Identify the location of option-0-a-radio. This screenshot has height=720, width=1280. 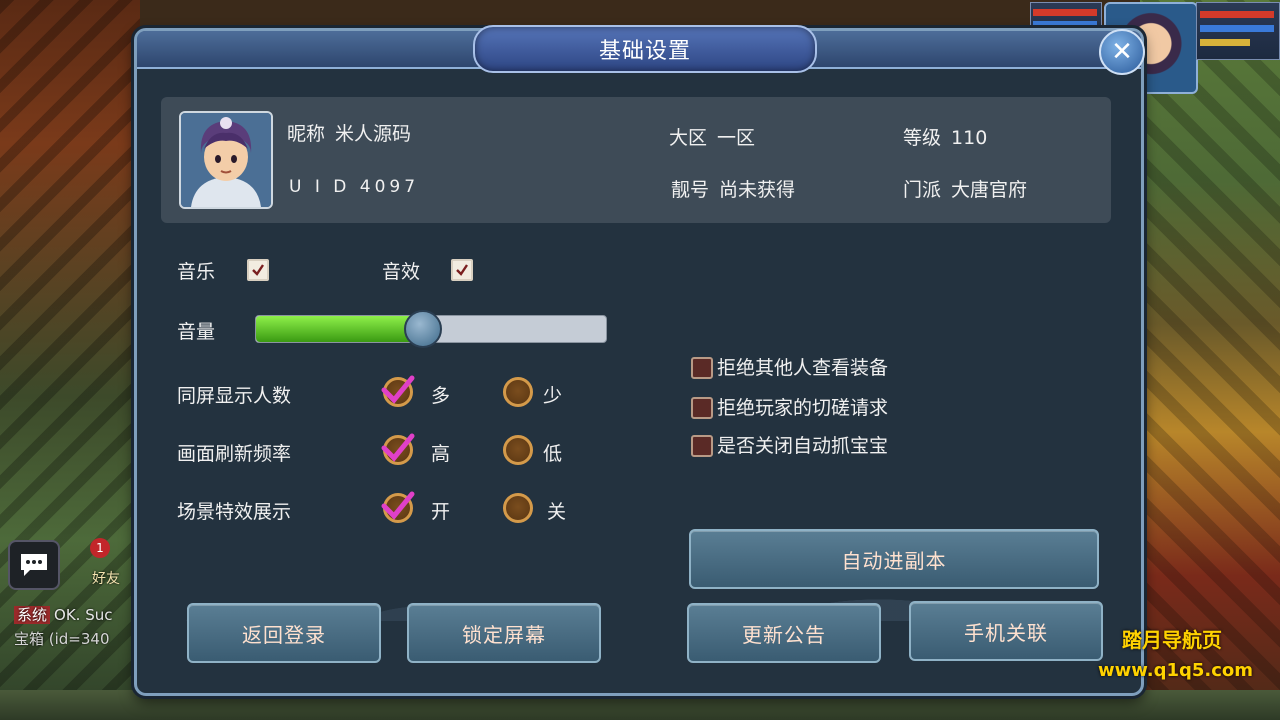
(398, 391).